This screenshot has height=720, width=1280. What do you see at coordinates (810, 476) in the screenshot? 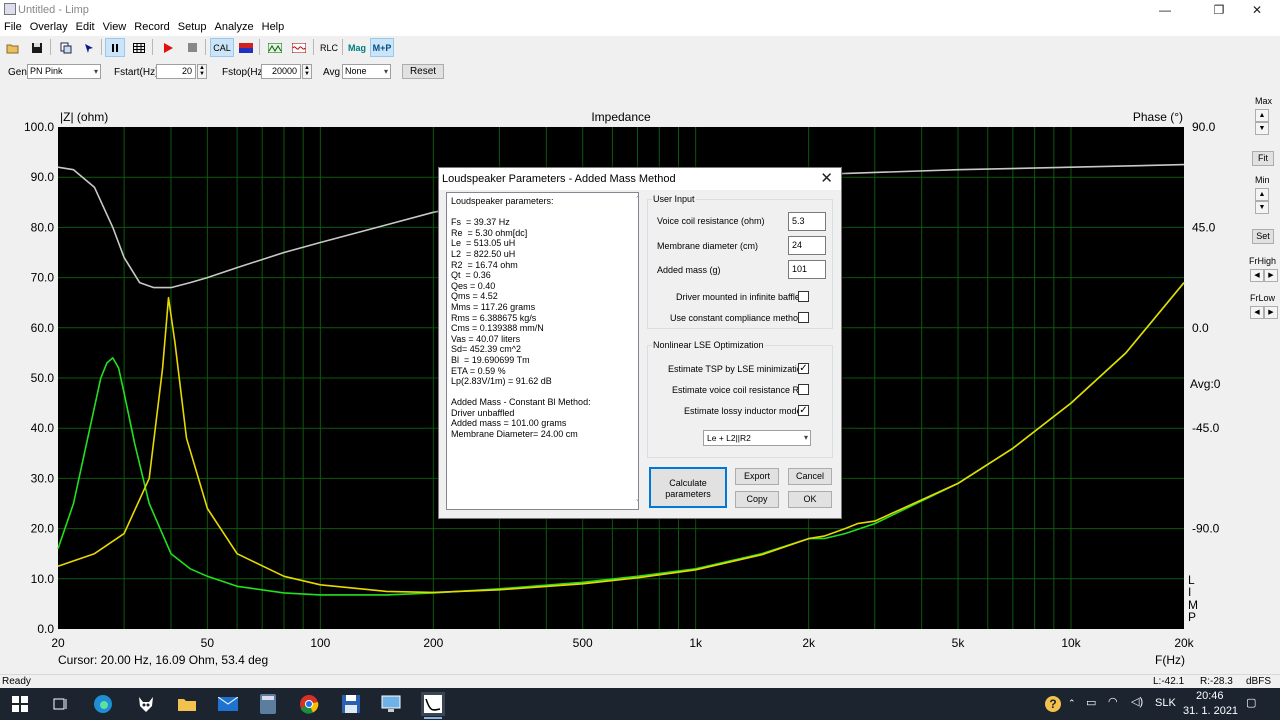
I see `cancel-button: Cancel` at bounding box center [810, 476].